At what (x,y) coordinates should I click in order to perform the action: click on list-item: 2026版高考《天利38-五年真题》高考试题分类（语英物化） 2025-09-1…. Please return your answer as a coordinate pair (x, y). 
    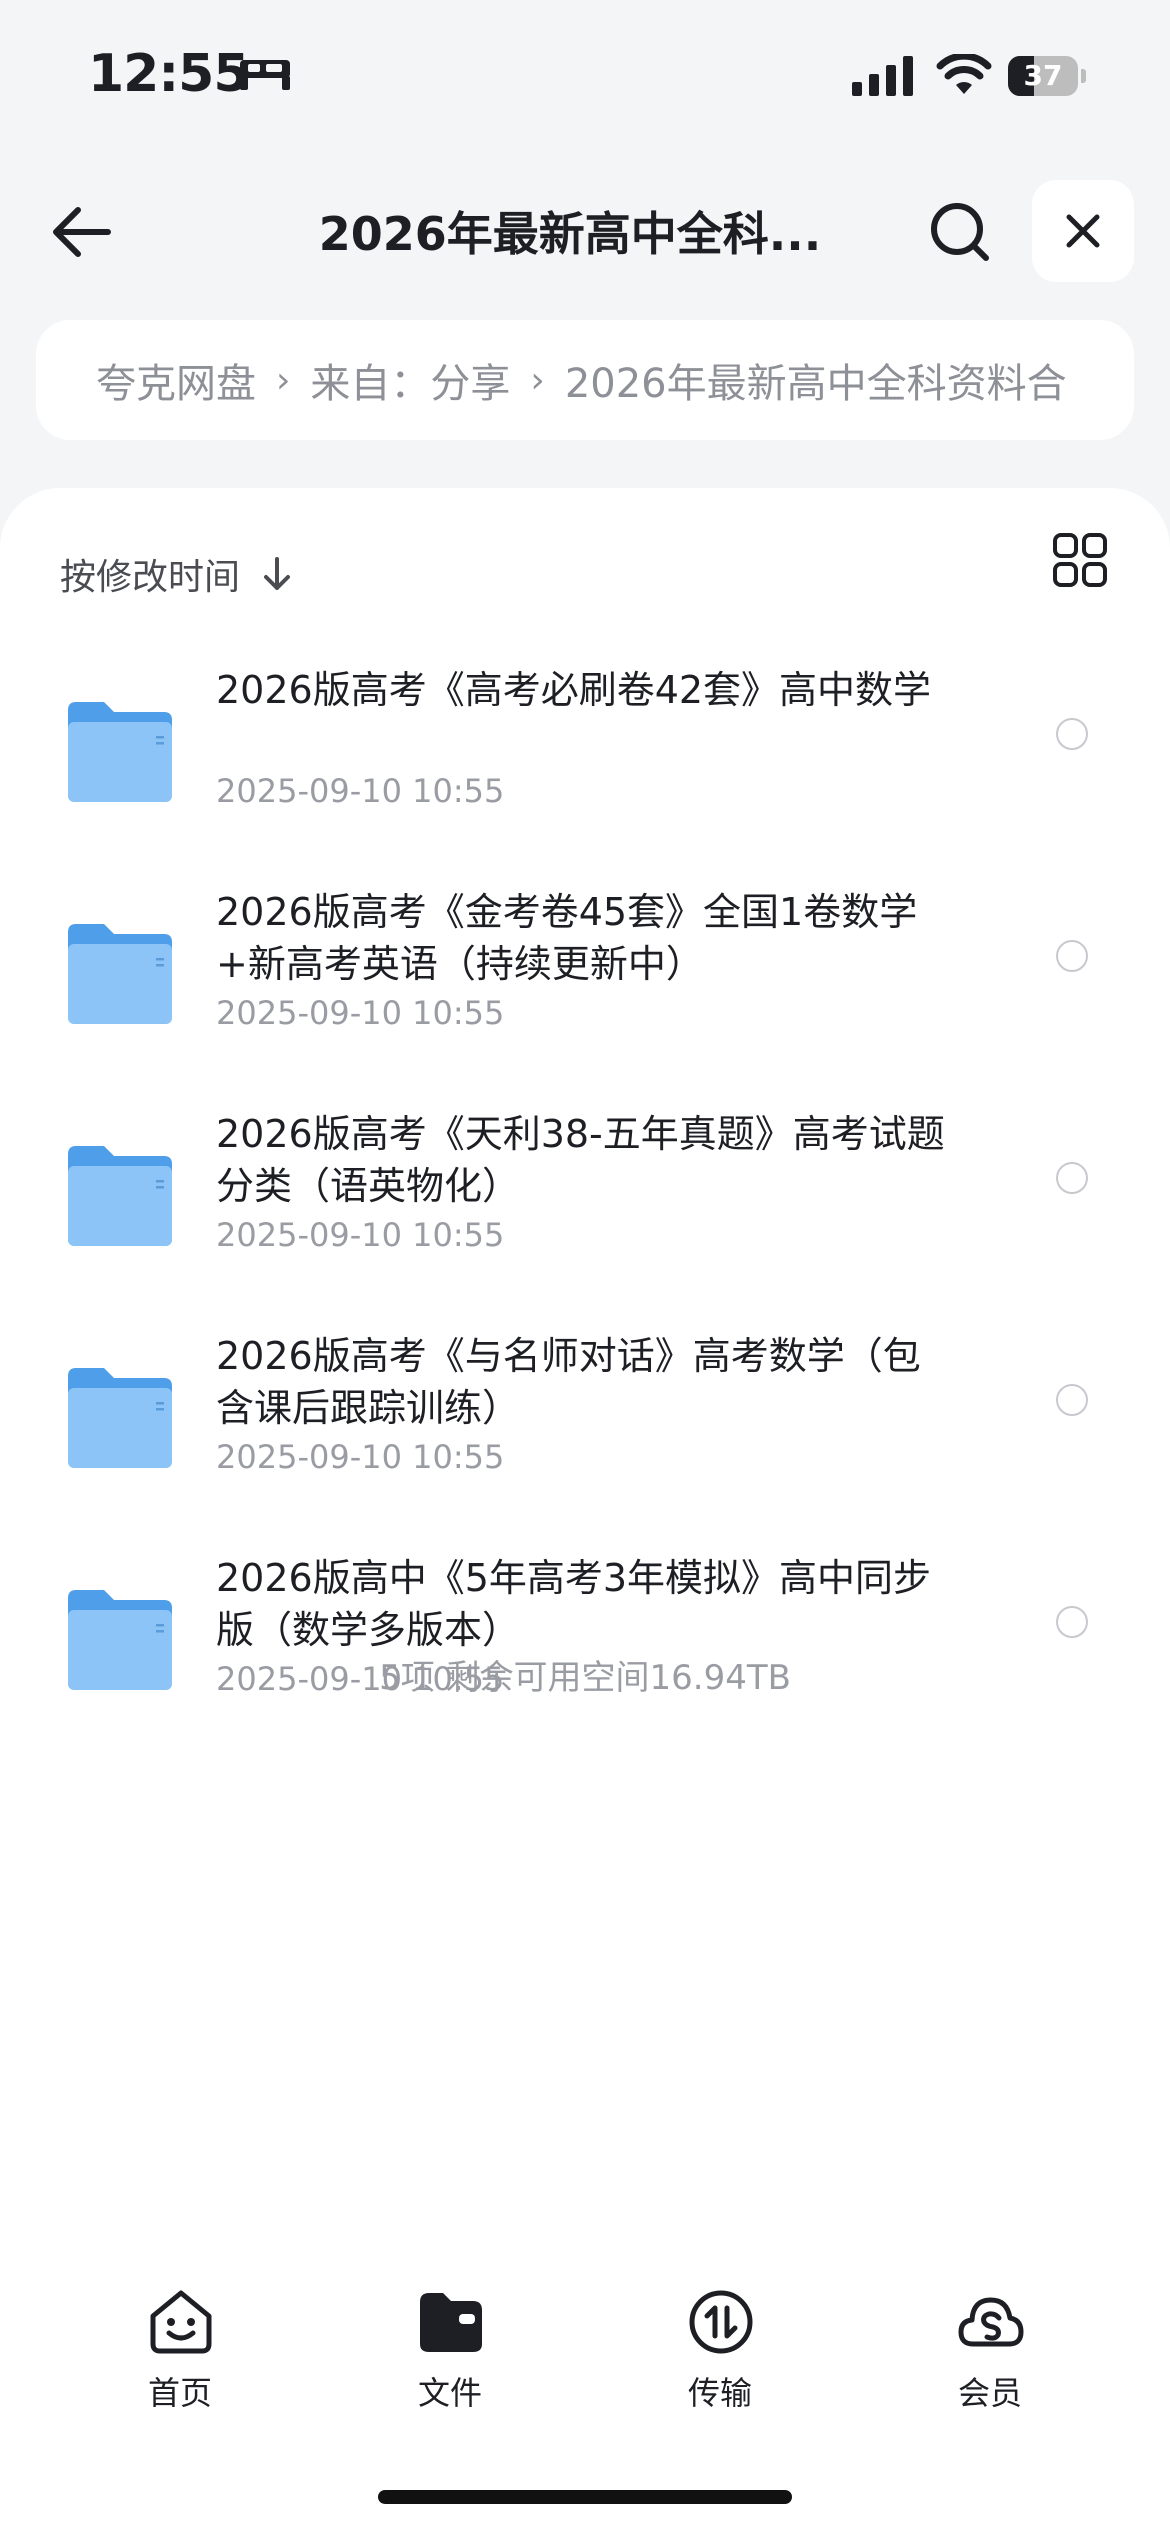
    Looking at the image, I should click on (585, 1203).